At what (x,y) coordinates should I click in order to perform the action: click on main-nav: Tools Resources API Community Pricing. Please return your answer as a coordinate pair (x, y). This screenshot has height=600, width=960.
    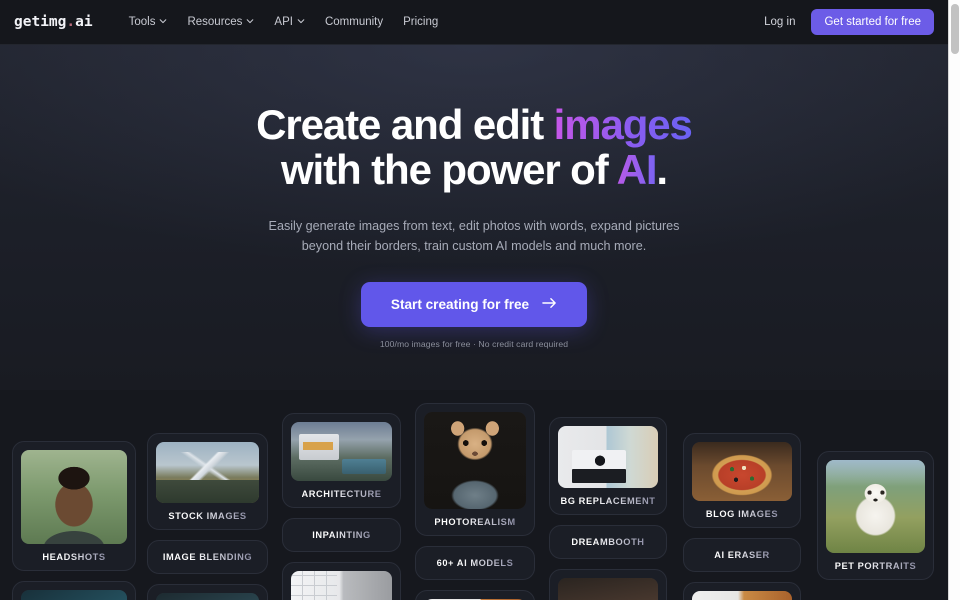
    Looking at the image, I should click on (284, 22).